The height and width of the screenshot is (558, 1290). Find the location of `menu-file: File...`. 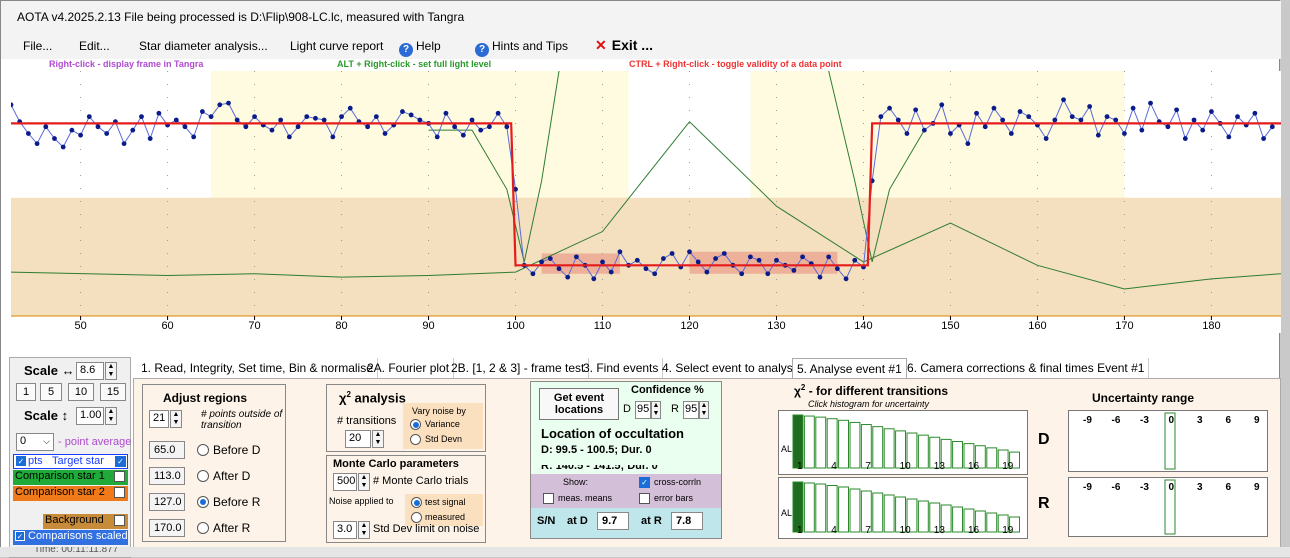

menu-file: File... is located at coordinates (37, 46).